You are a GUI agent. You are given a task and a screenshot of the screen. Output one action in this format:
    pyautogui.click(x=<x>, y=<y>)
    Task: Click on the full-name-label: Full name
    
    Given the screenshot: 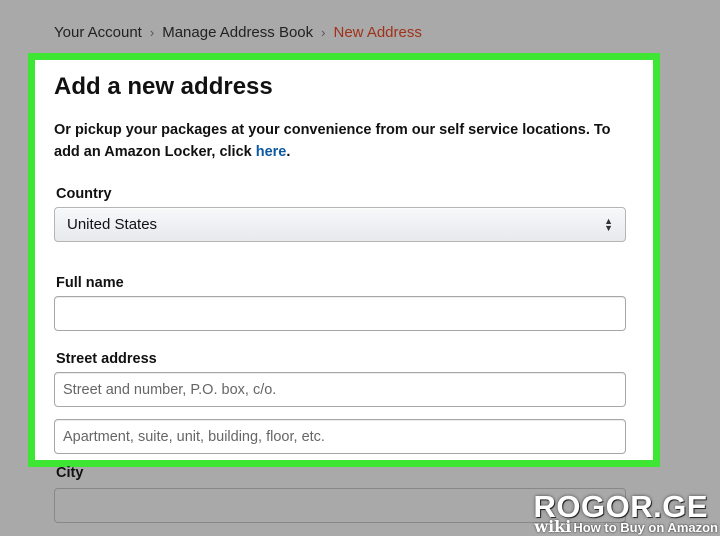 What is the action you would take?
    pyautogui.click(x=90, y=283)
    